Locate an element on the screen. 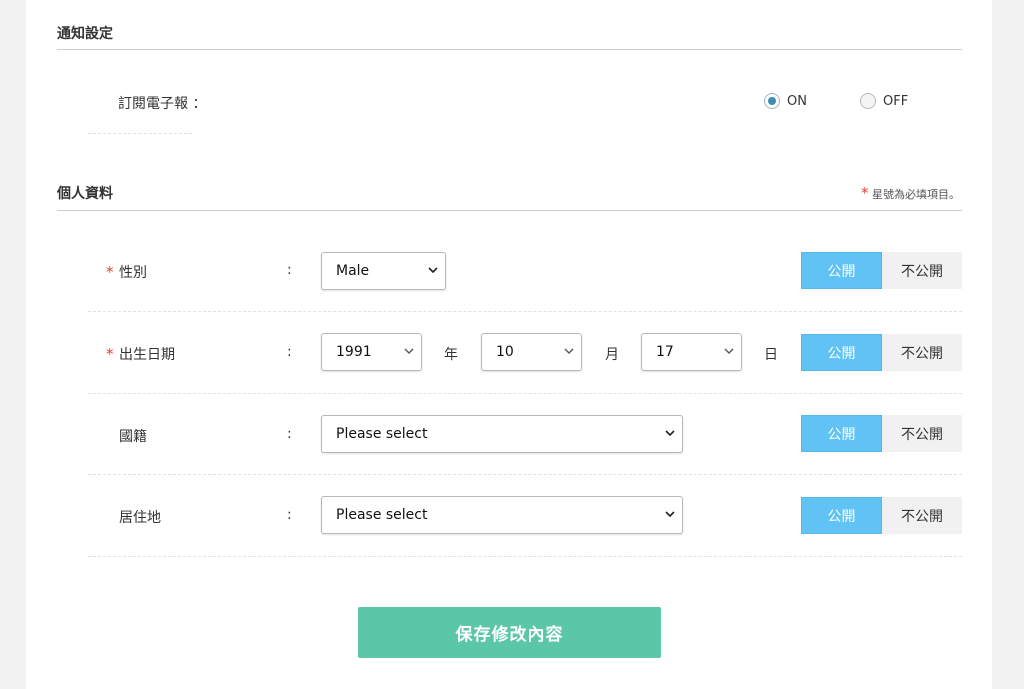  month-unit: 月 is located at coordinates (612, 355).